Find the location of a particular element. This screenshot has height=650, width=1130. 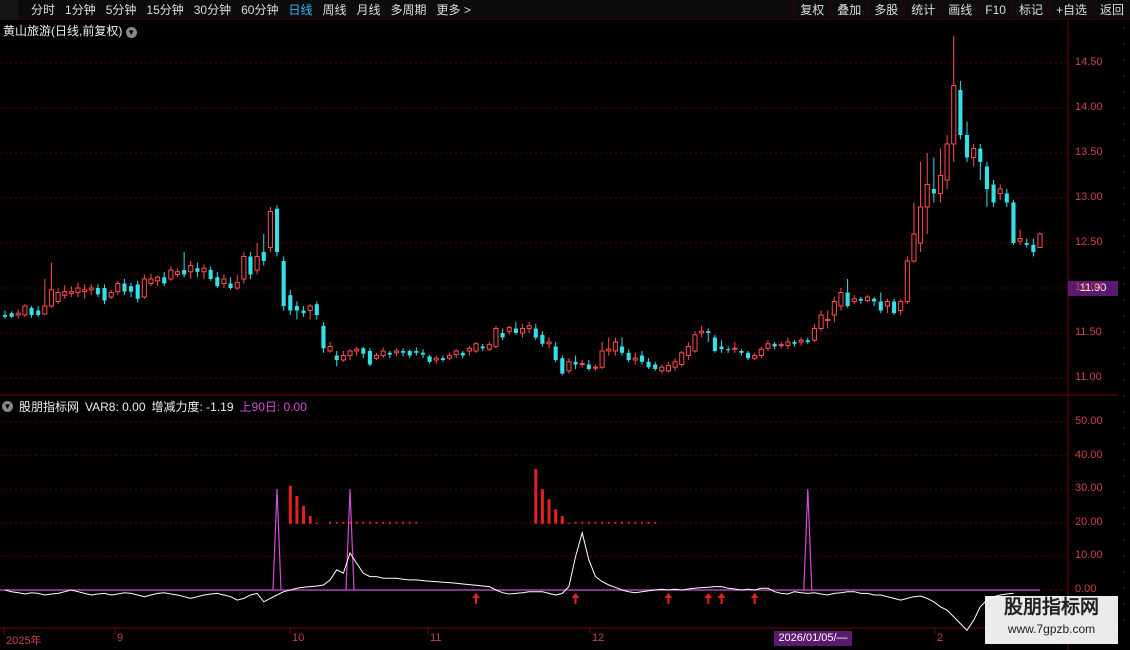

indicator-name: 股朋指标网 is located at coordinates (49, 407).